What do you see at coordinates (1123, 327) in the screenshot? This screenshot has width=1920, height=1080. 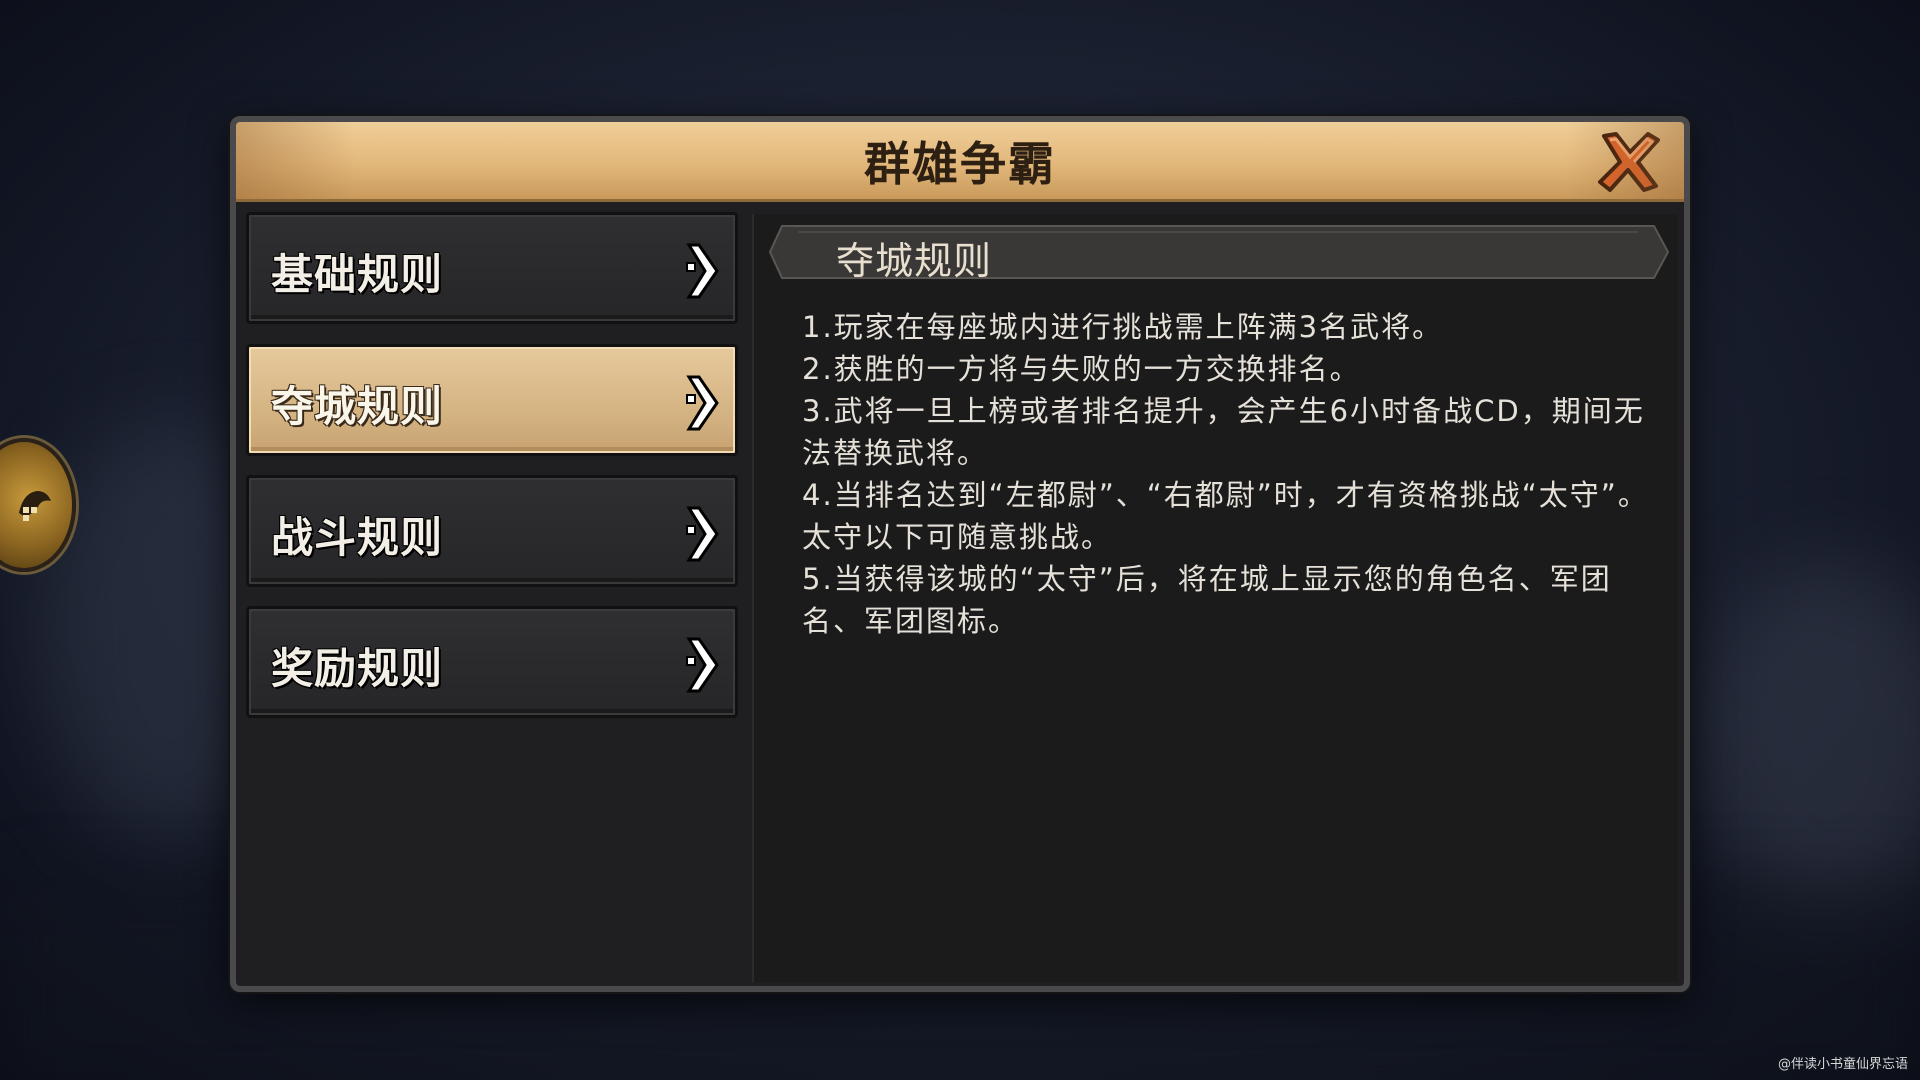 I see `rule-item: 1.玩家在每座城内进行挑战需上阵满3名武将。` at bounding box center [1123, 327].